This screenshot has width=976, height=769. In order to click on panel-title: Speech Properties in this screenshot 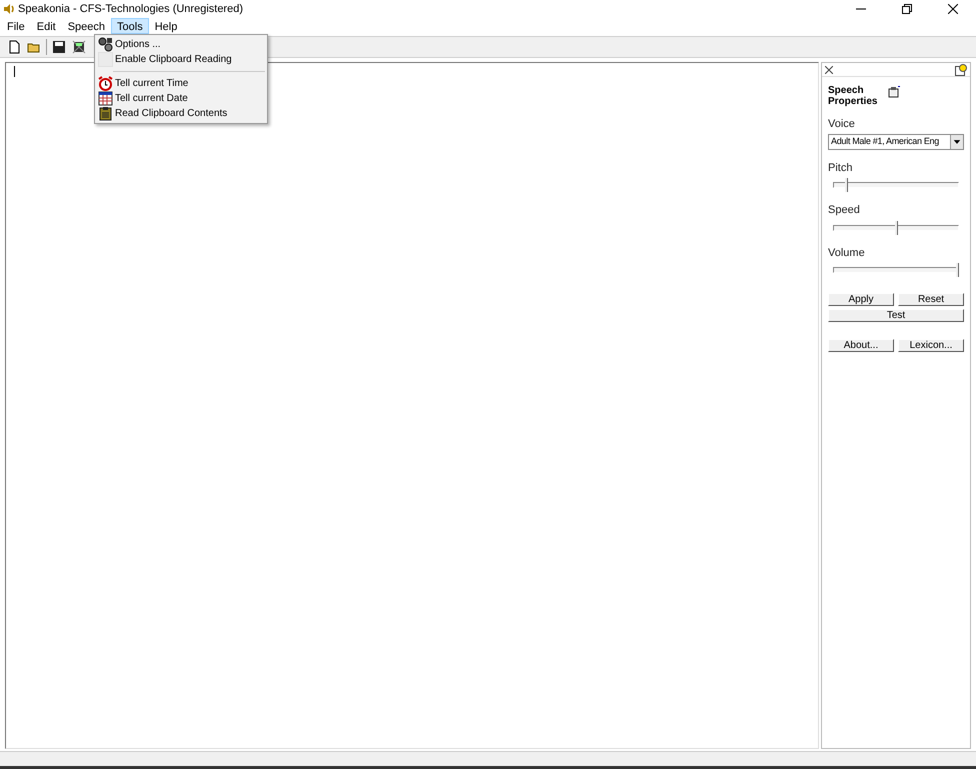, I will do `click(853, 96)`.